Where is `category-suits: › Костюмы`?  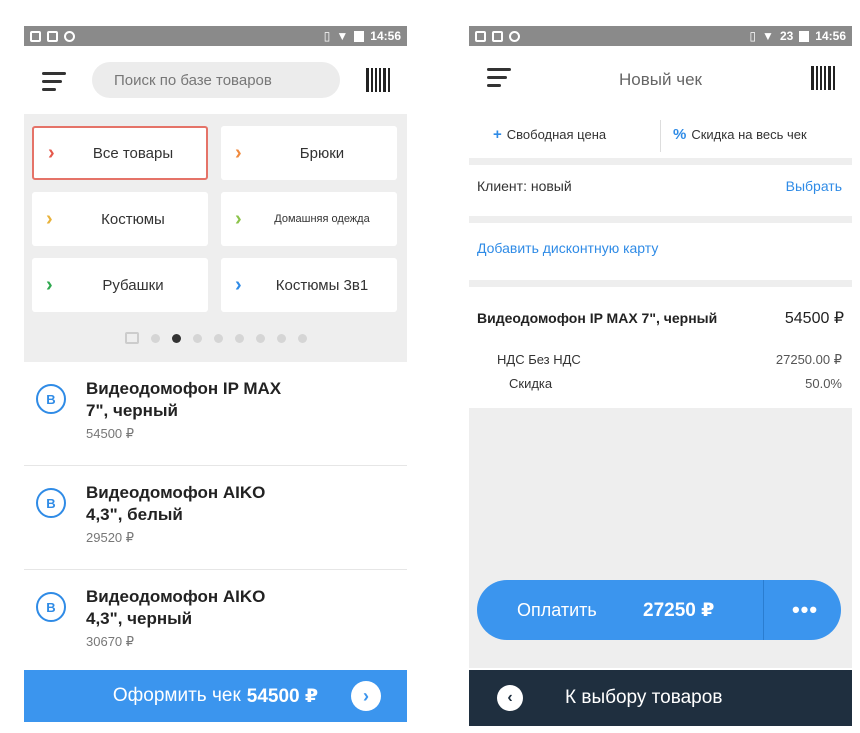 category-suits: › Костюмы is located at coordinates (120, 219).